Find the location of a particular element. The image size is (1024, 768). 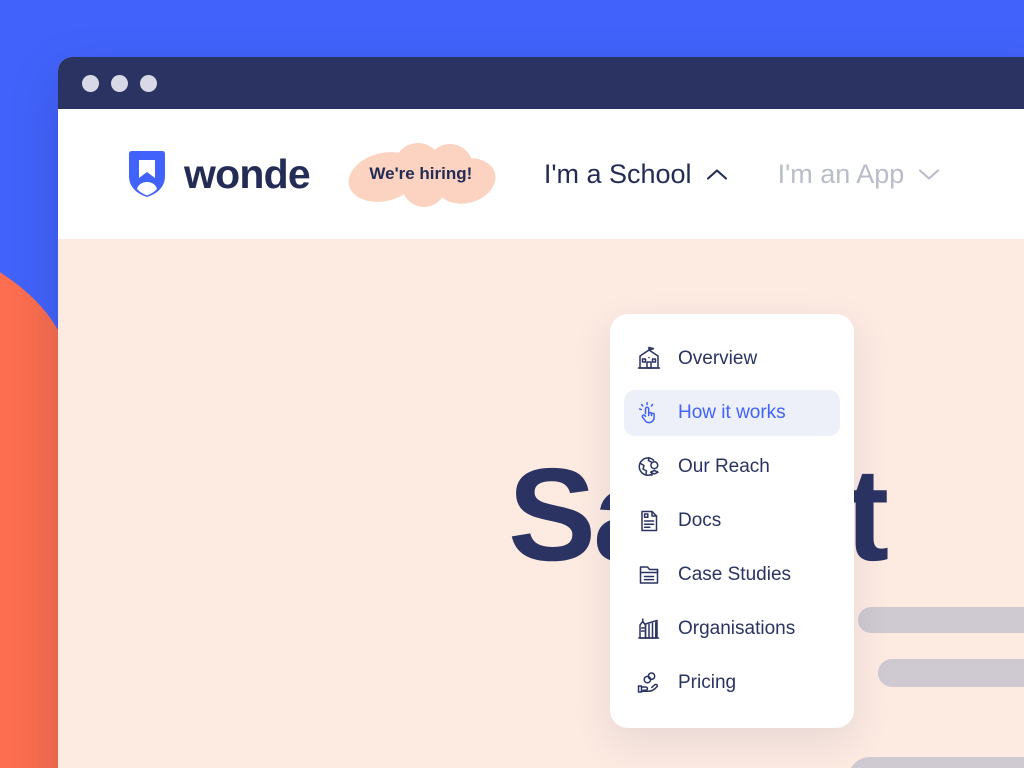

dropdown-item-label: Case Studies is located at coordinates (735, 574).